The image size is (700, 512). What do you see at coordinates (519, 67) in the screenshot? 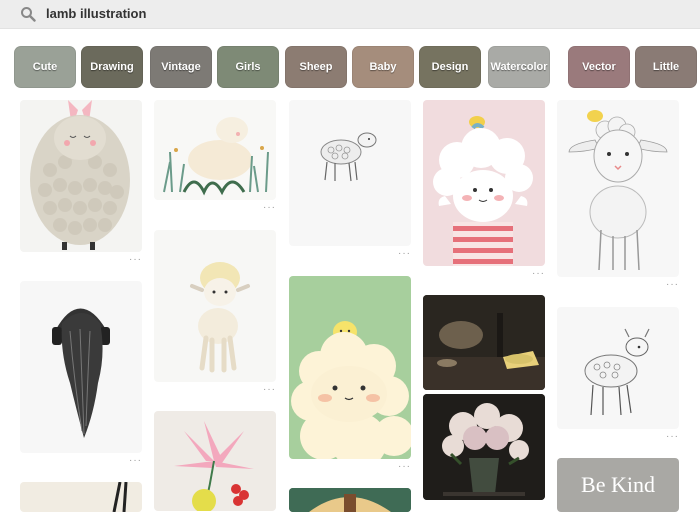
I see `chip-watercolor: Watercolor` at bounding box center [519, 67].